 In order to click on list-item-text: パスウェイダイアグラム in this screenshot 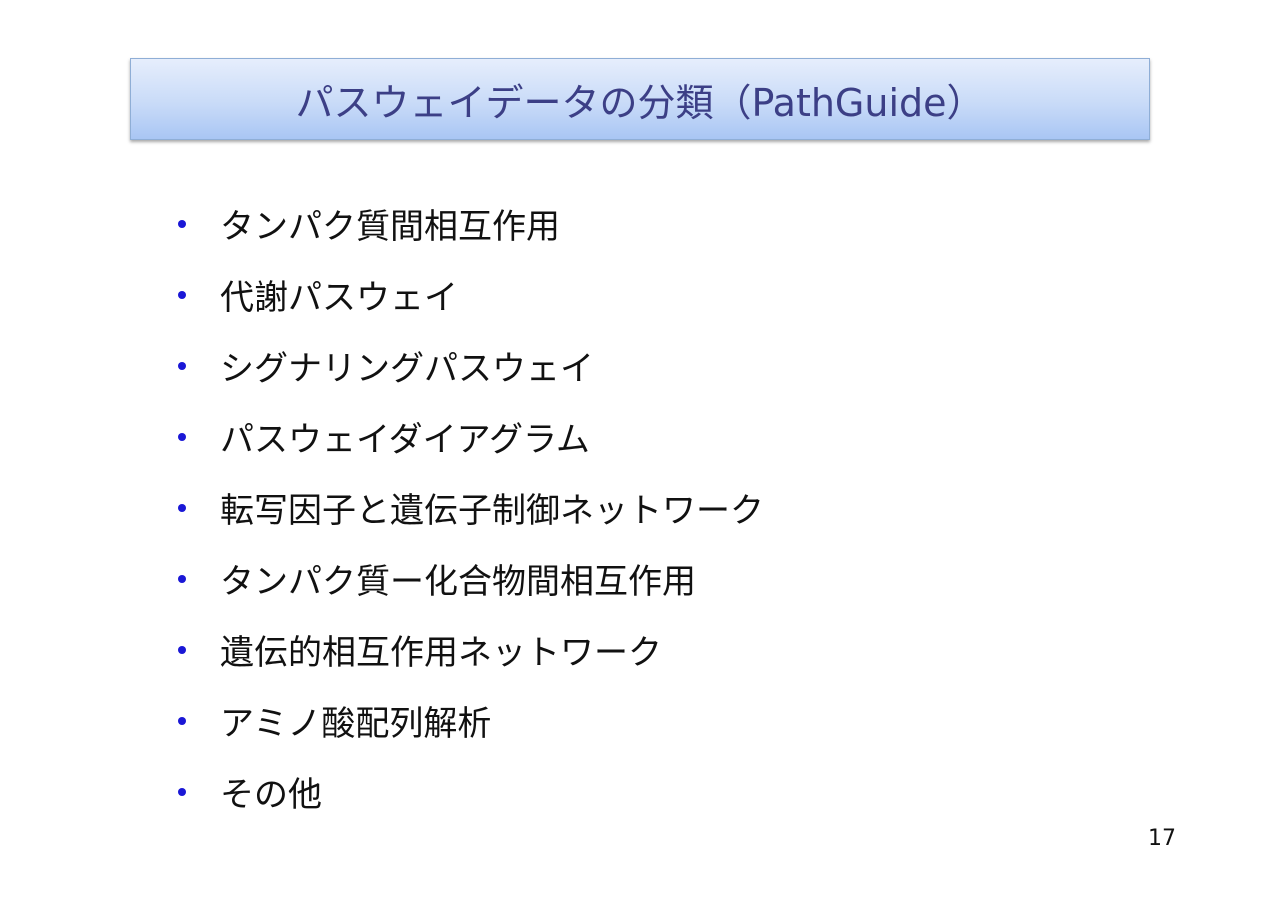, I will do `click(405, 440)`.